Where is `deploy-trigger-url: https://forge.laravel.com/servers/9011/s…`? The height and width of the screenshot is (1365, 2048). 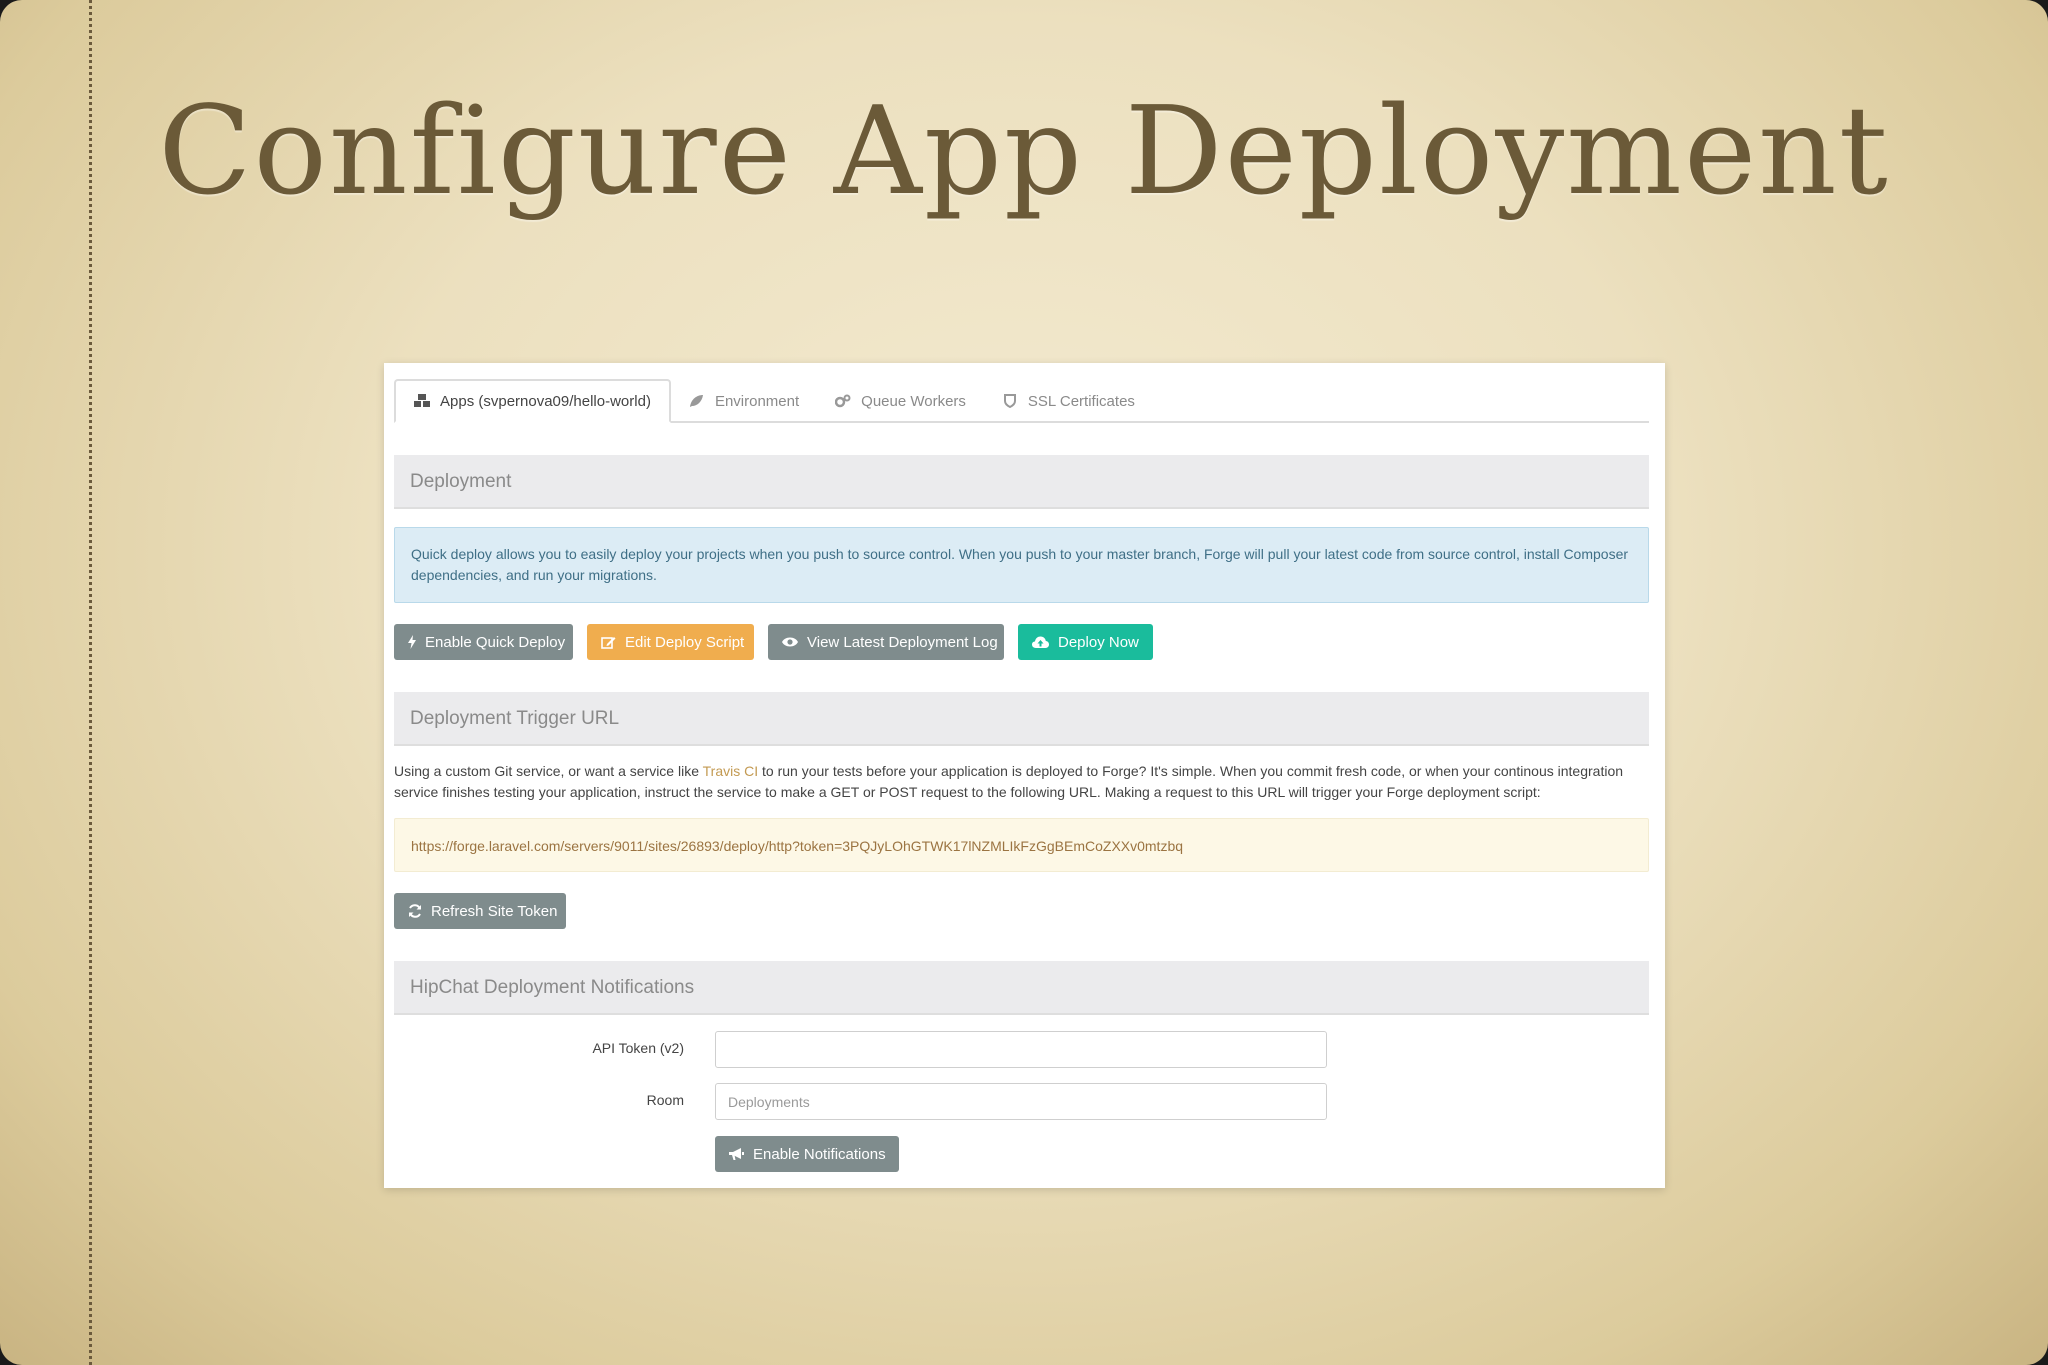
deploy-trigger-url: https://forge.laravel.com/servers/9011/s… is located at coordinates (1021, 845).